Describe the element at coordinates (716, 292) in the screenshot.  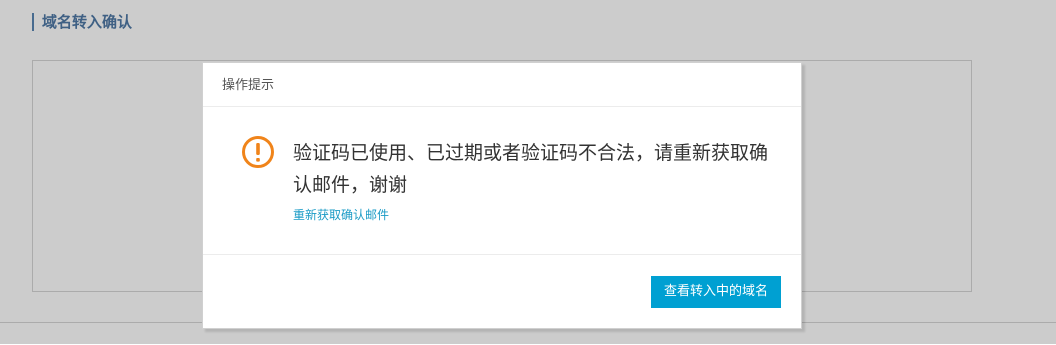
I see `view-transferring-domains-button: 查看转入中的域名` at that location.